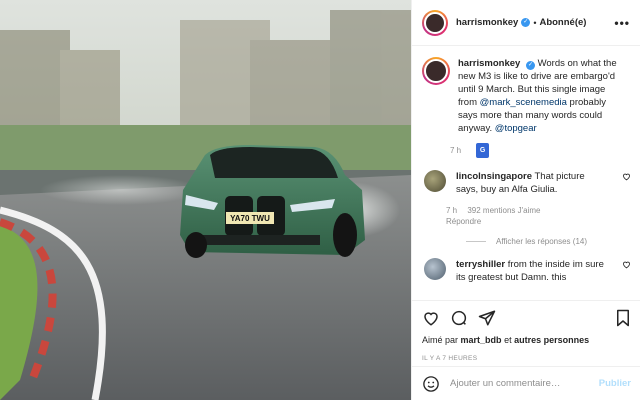 This screenshot has width=640, height=400. I want to click on mention-link: @topgear, so click(516, 128).